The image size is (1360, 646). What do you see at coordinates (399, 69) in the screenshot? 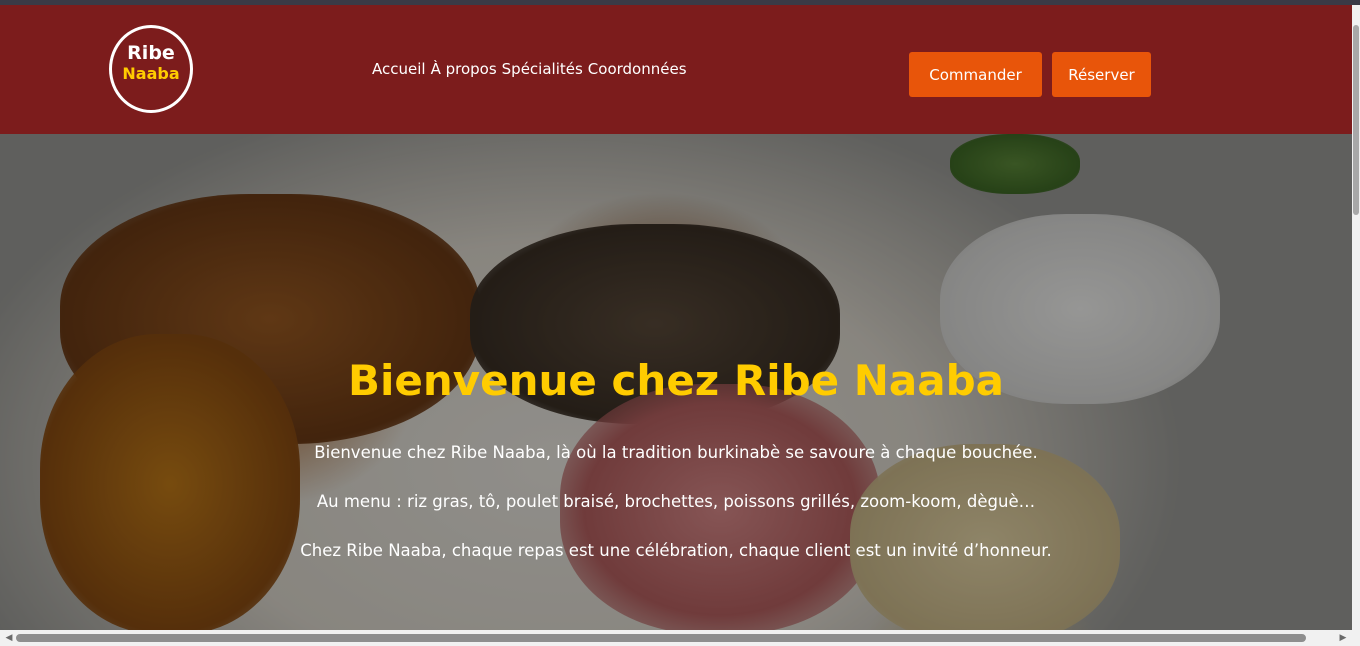
I see `nav-link-accueil: Accueil` at bounding box center [399, 69].